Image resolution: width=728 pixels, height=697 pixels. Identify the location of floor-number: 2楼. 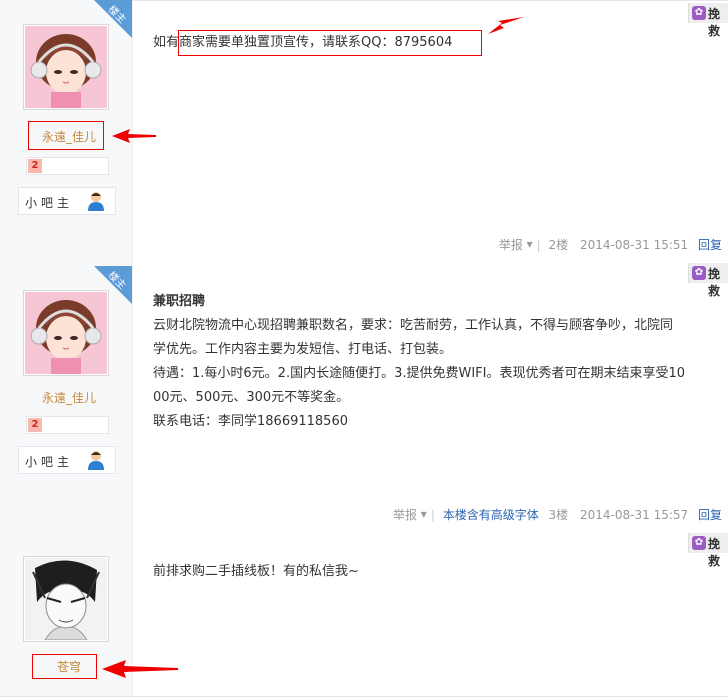
(558, 245).